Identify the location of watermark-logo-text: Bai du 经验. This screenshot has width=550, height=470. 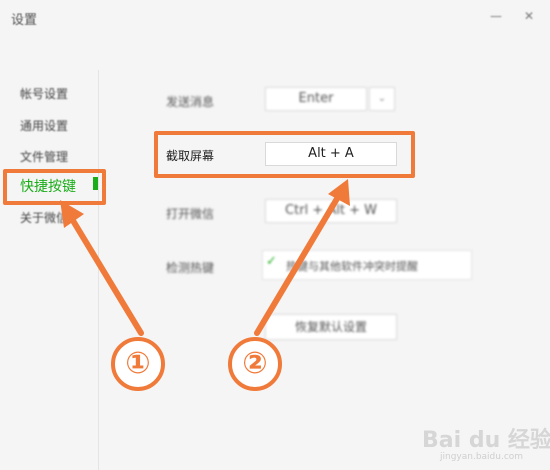
(486, 440).